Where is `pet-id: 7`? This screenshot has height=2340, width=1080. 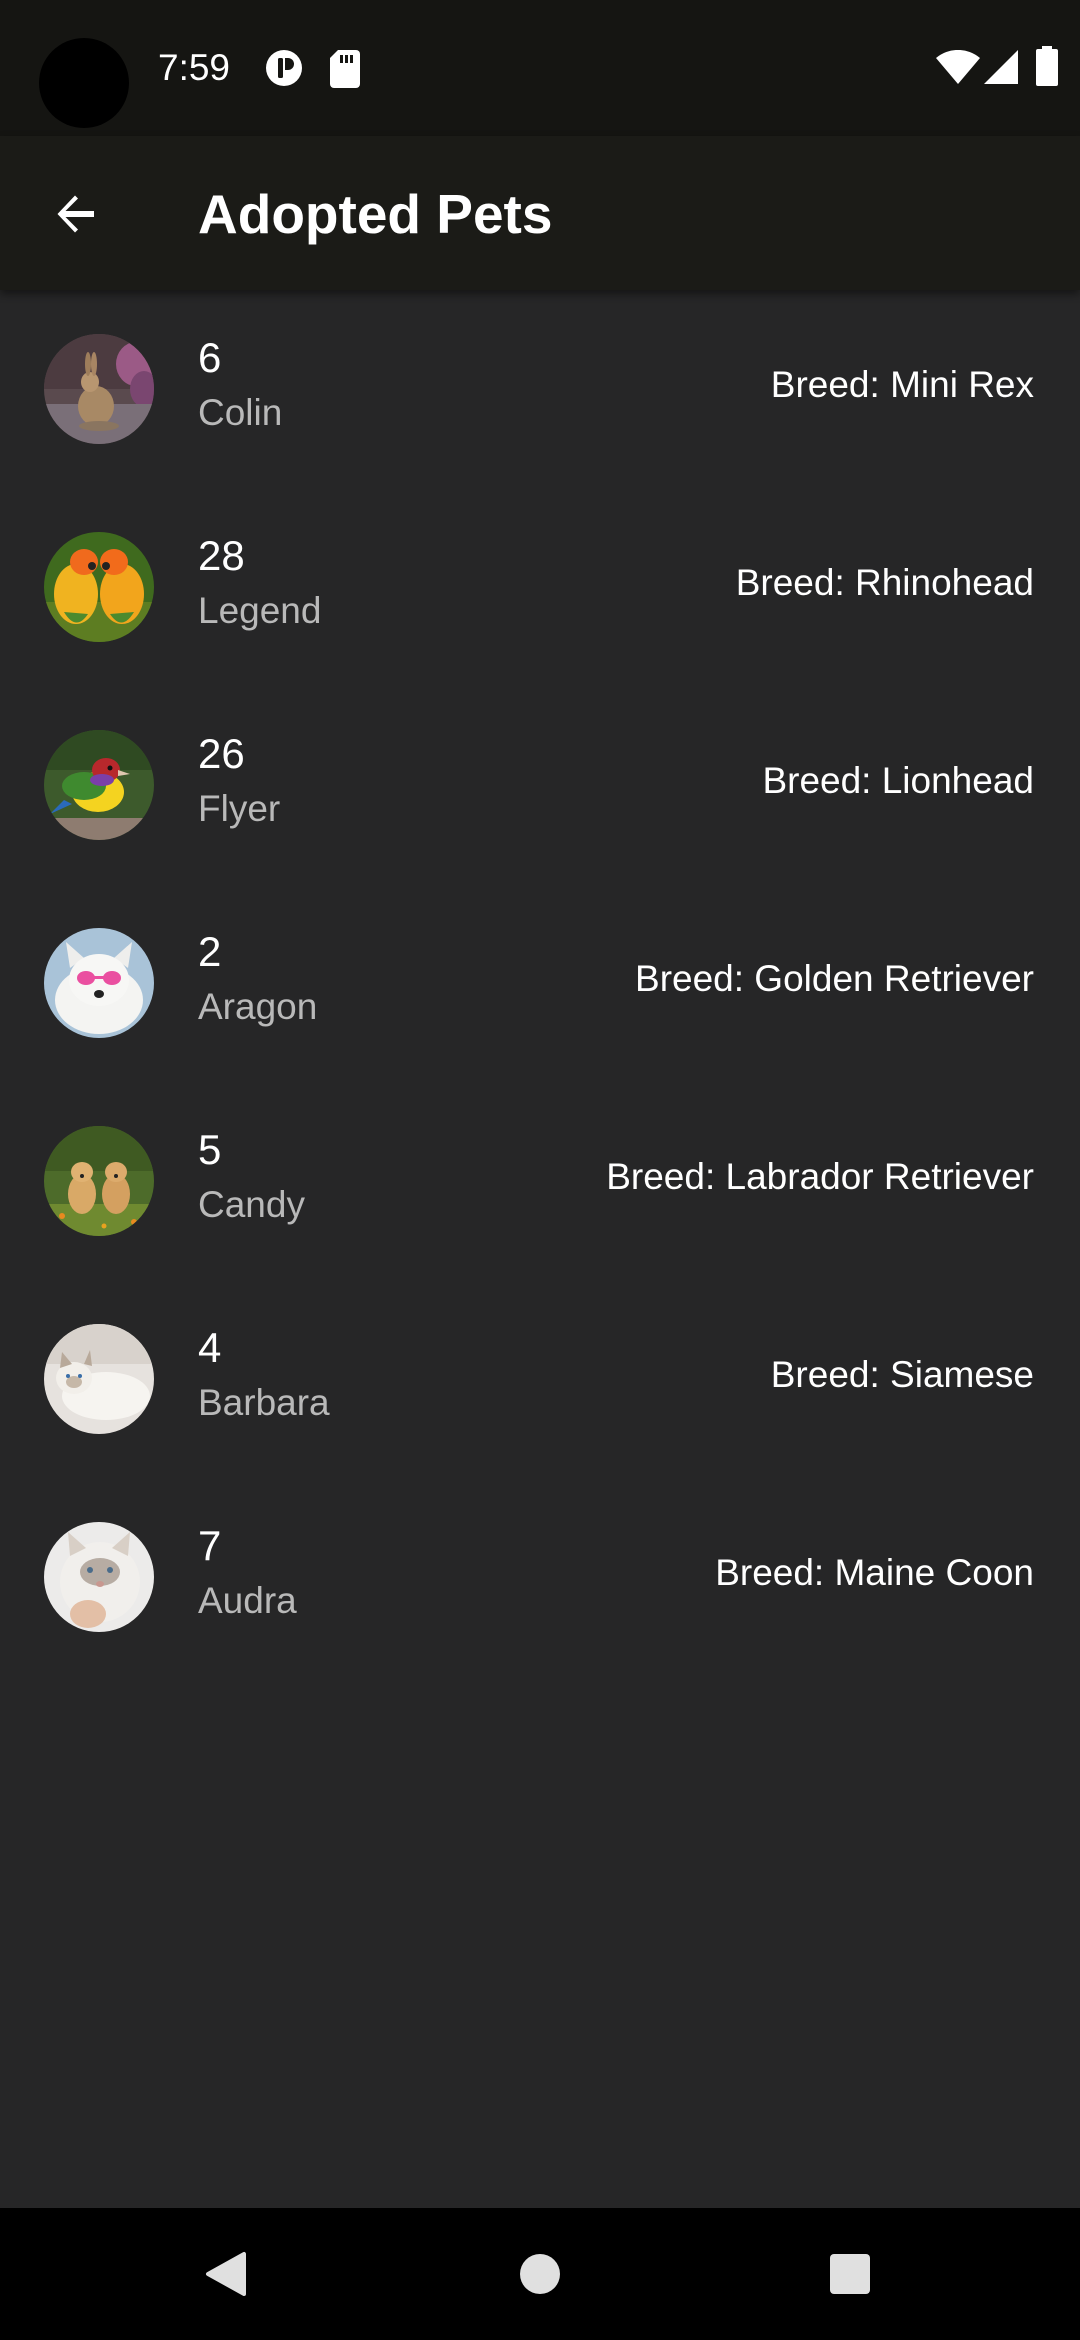
pet-id: 7 is located at coordinates (210, 1545).